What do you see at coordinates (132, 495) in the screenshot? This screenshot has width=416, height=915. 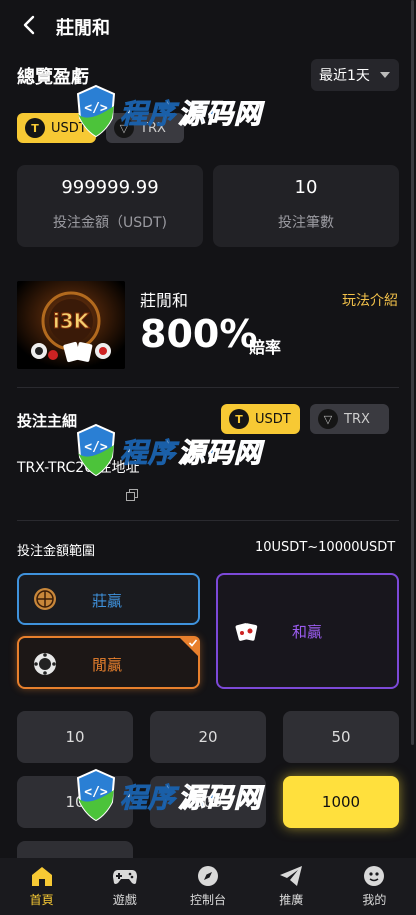 I see `copy-icon` at bounding box center [132, 495].